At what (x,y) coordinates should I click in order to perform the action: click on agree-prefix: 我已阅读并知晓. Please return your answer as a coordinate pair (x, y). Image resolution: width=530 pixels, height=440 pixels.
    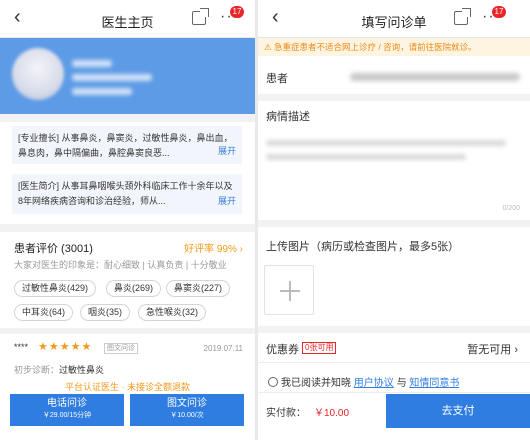
    Looking at the image, I should click on (316, 383).